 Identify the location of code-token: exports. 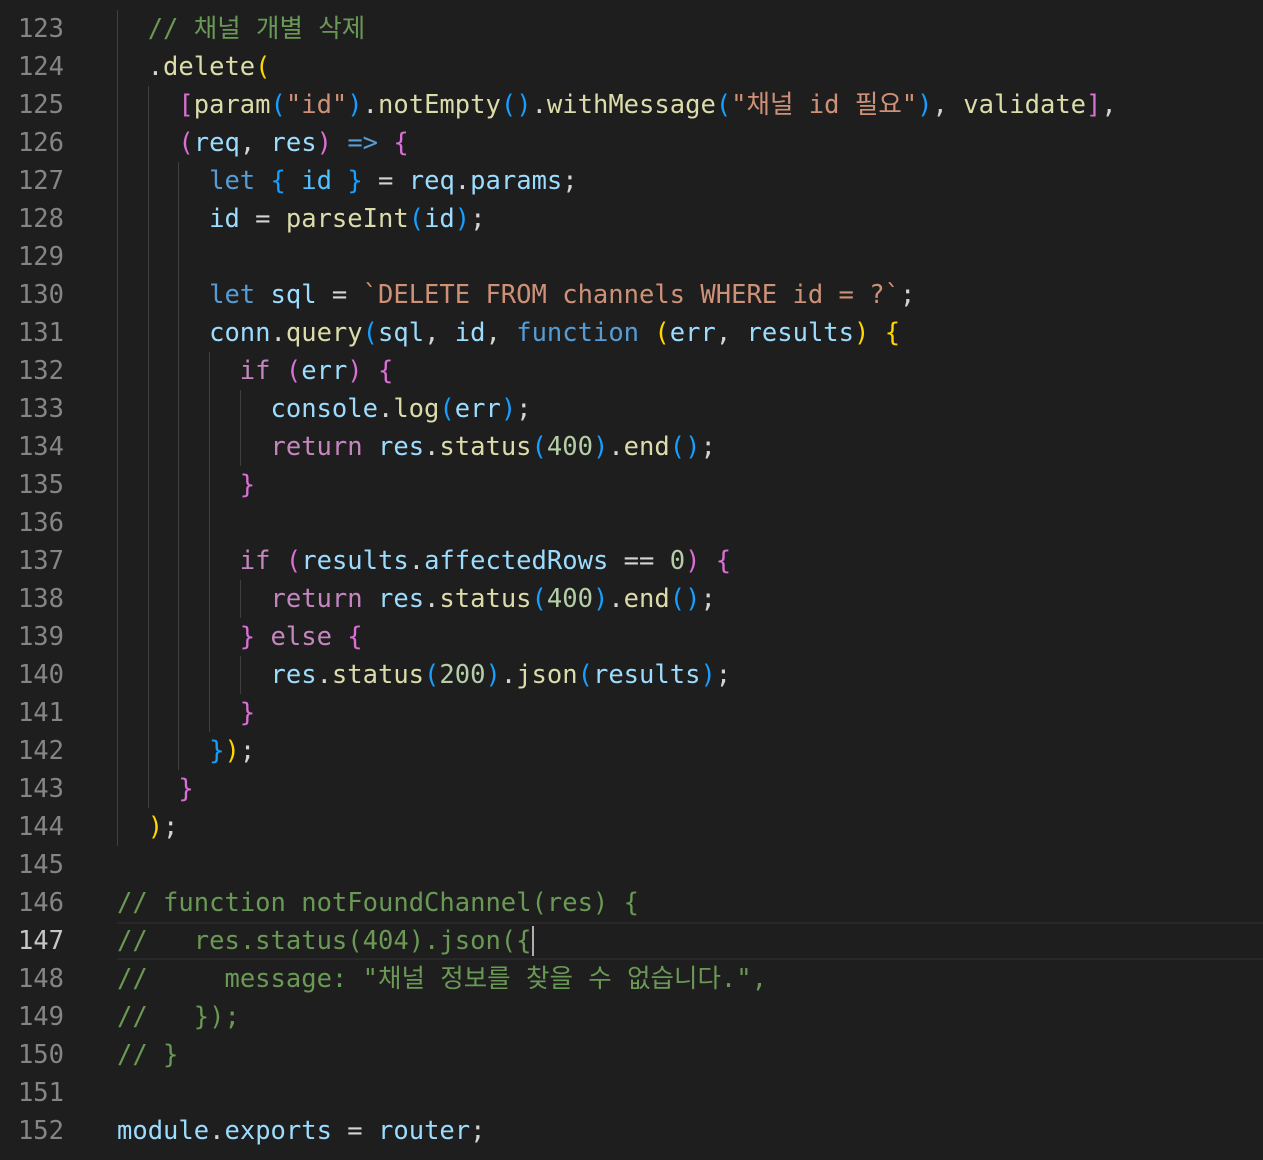
(278, 1131).